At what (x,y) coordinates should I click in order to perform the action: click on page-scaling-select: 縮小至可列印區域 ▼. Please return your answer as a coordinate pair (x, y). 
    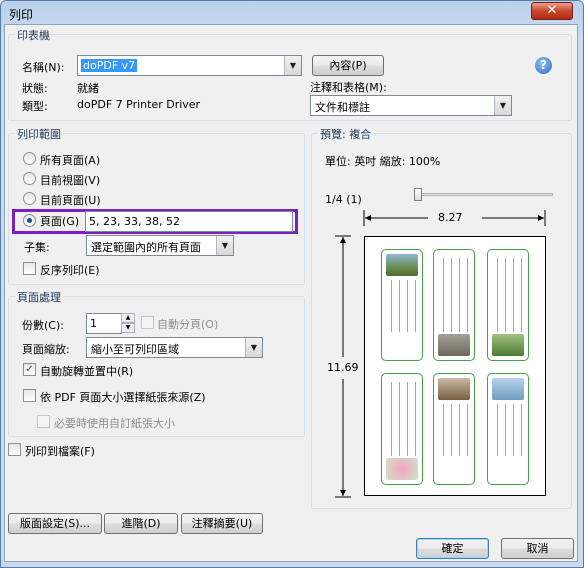
    Looking at the image, I should click on (174, 347).